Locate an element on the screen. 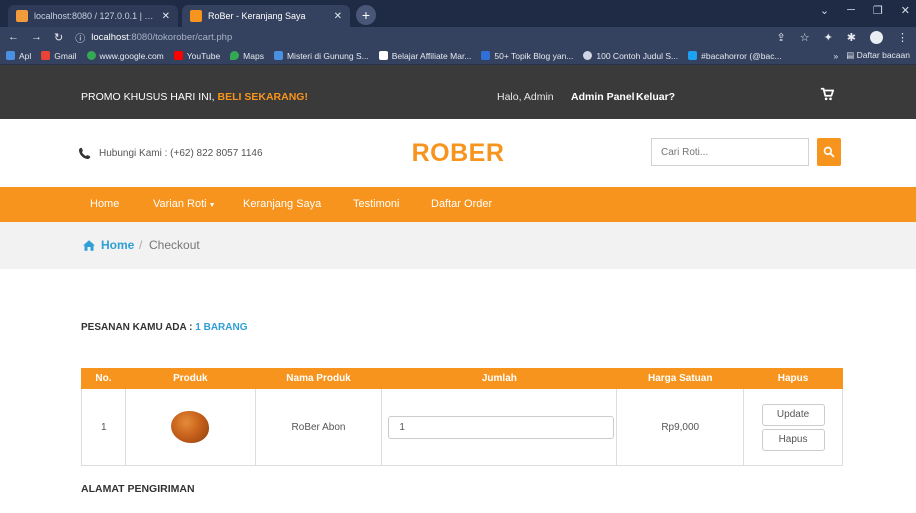 Image resolution: width=916 pixels, height=513 pixels. search-icon is located at coordinates (829, 152).